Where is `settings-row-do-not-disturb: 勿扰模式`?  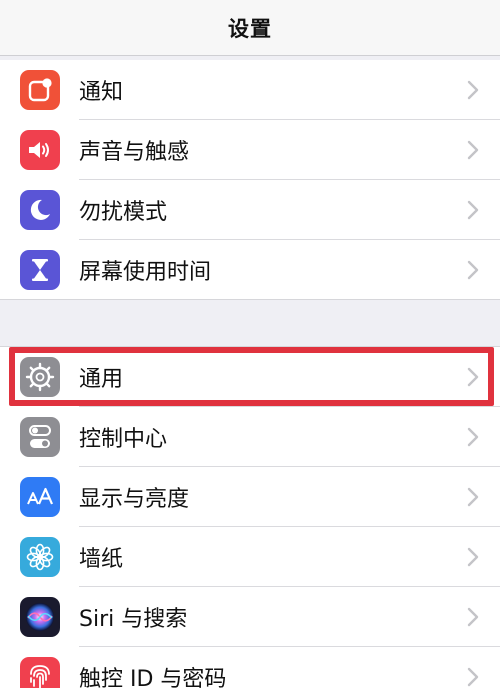 settings-row-do-not-disturb: 勿扰模式 is located at coordinates (250, 210).